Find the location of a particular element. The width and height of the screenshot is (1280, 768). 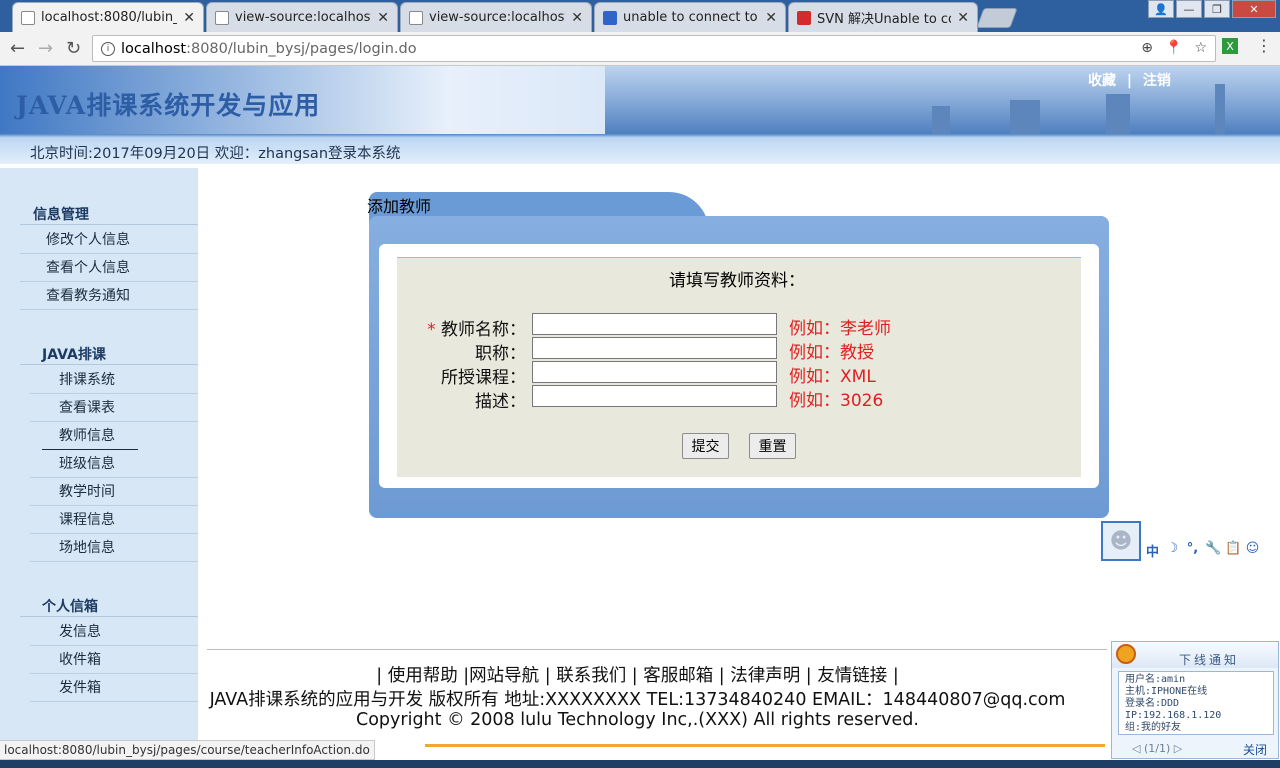

tab-label: SVN 解决Unable to cor is located at coordinates (884, 19).